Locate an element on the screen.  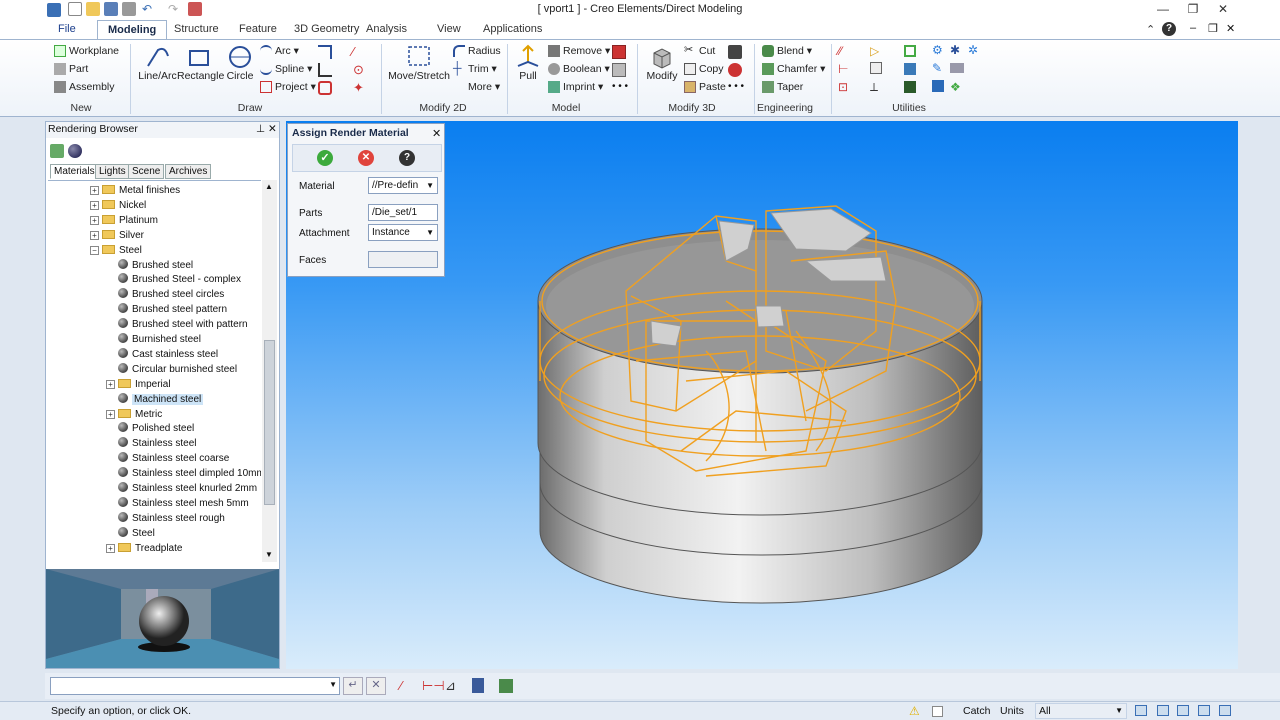
layout-single-icon is located at coordinates (1141, 710).